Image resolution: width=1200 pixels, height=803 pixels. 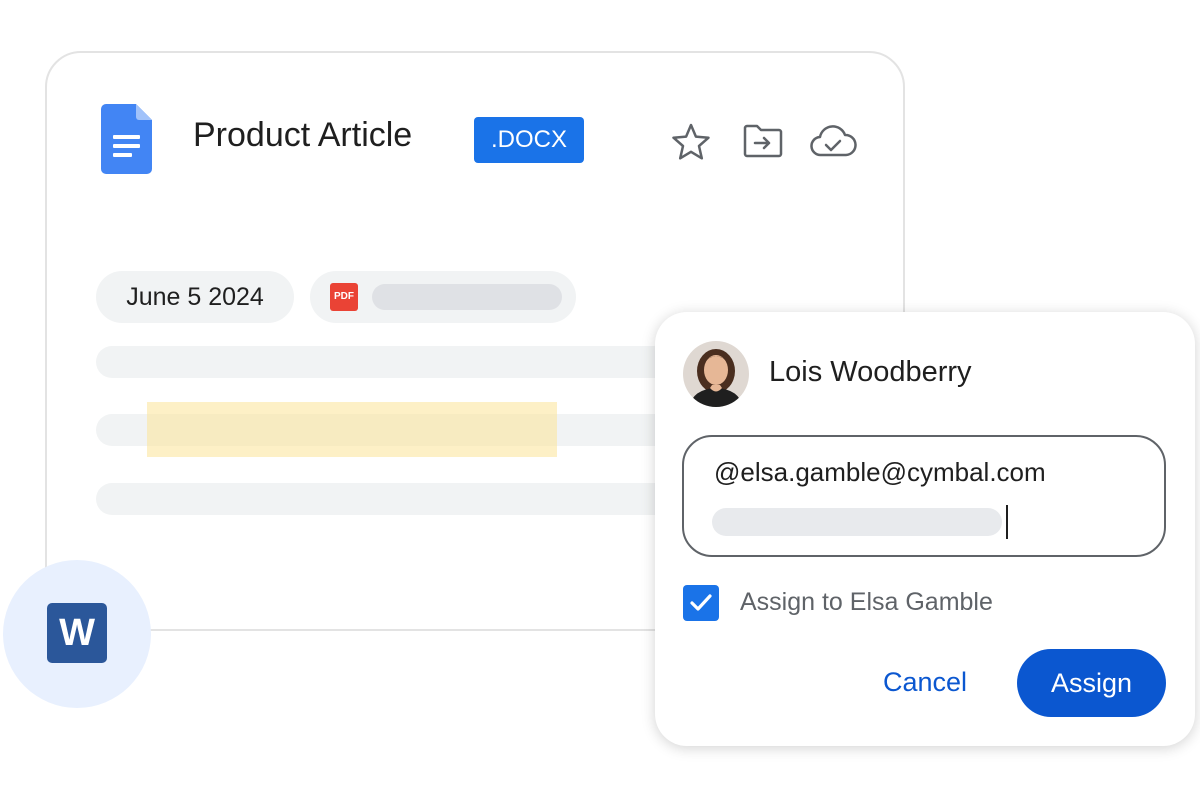 I want to click on checkmark-icon, so click(x=701, y=602).